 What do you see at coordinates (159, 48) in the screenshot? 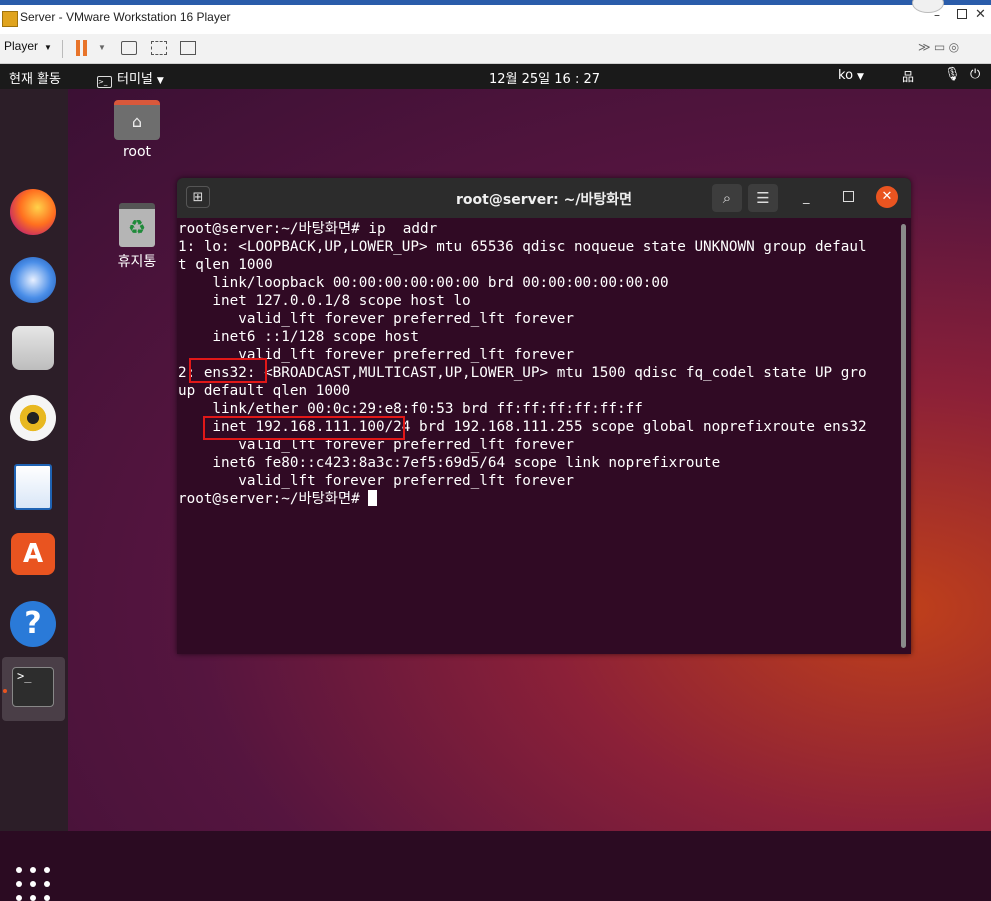
I see `fit-guest-icon` at bounding box center [159, 48].